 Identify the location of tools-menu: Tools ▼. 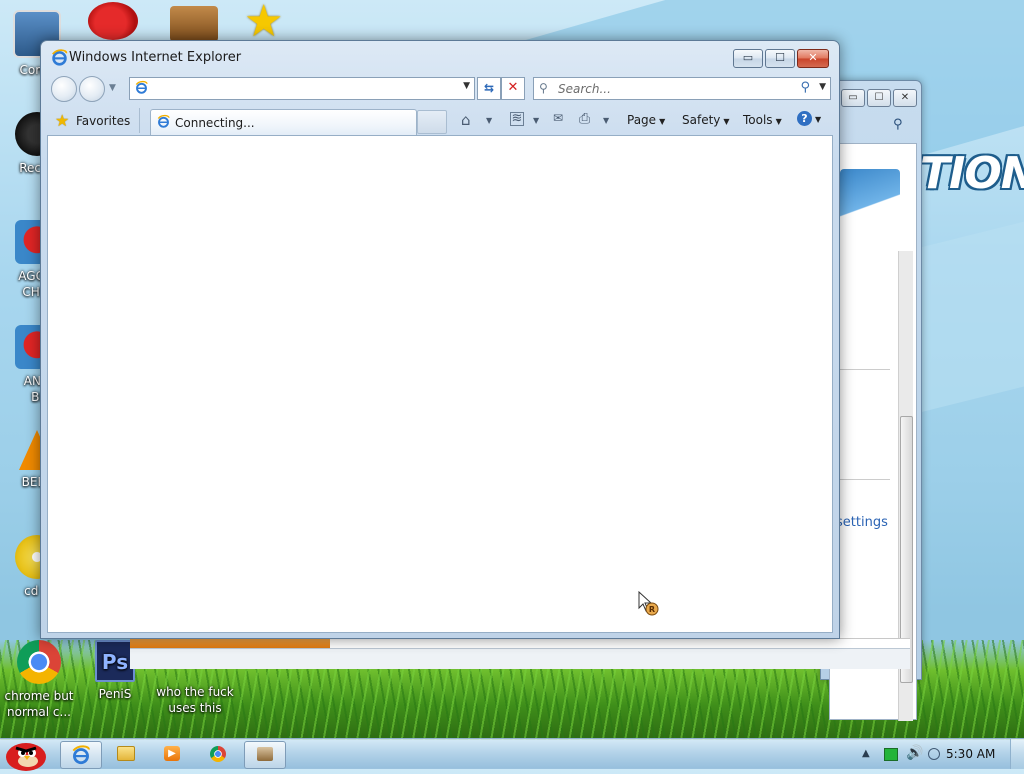
(762, 120).